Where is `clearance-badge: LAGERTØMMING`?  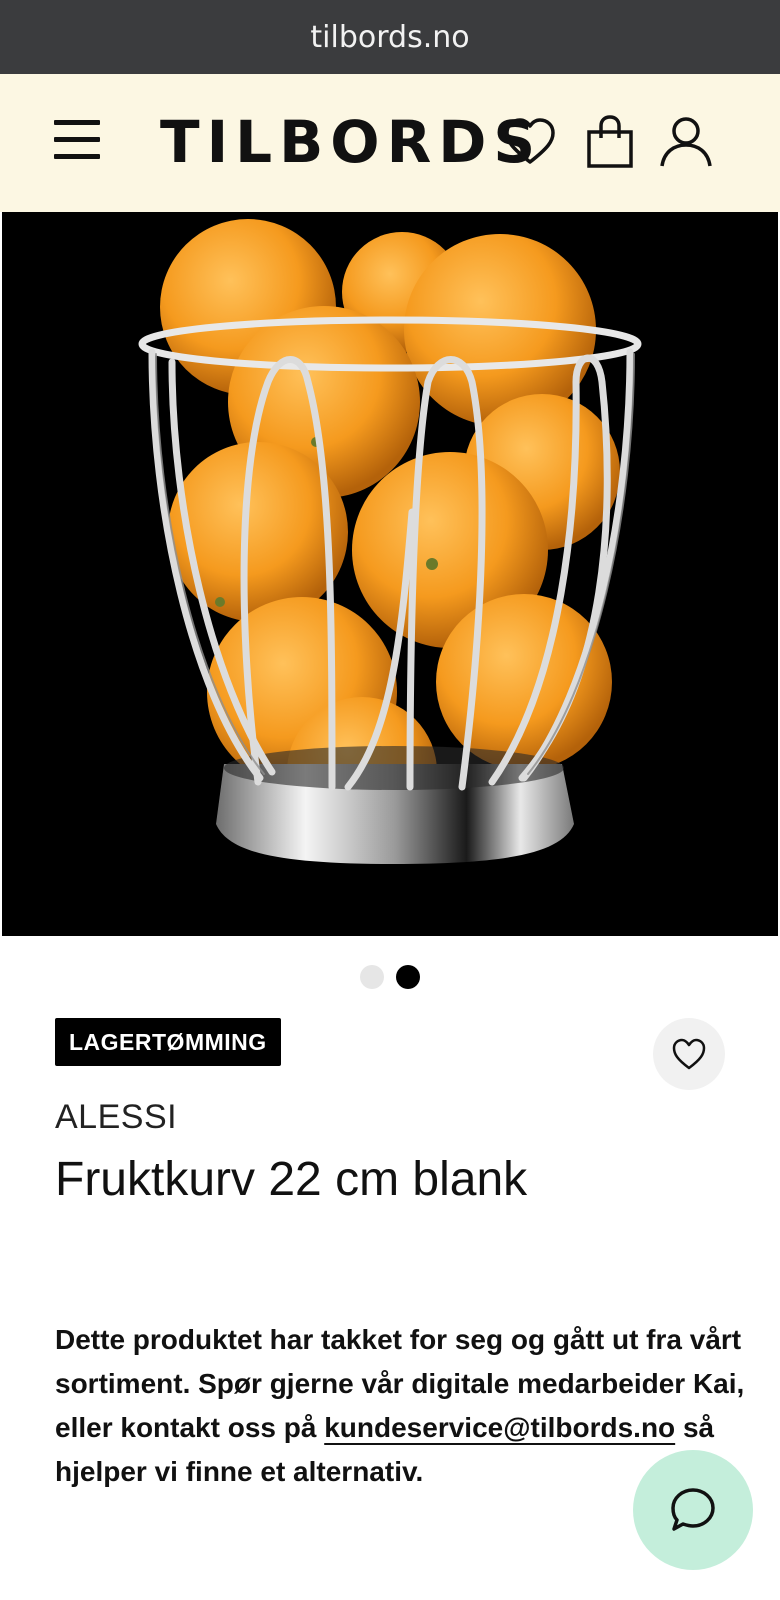
clearance-badge: LAGERTØMMING is located at coordinates (168, 1042).